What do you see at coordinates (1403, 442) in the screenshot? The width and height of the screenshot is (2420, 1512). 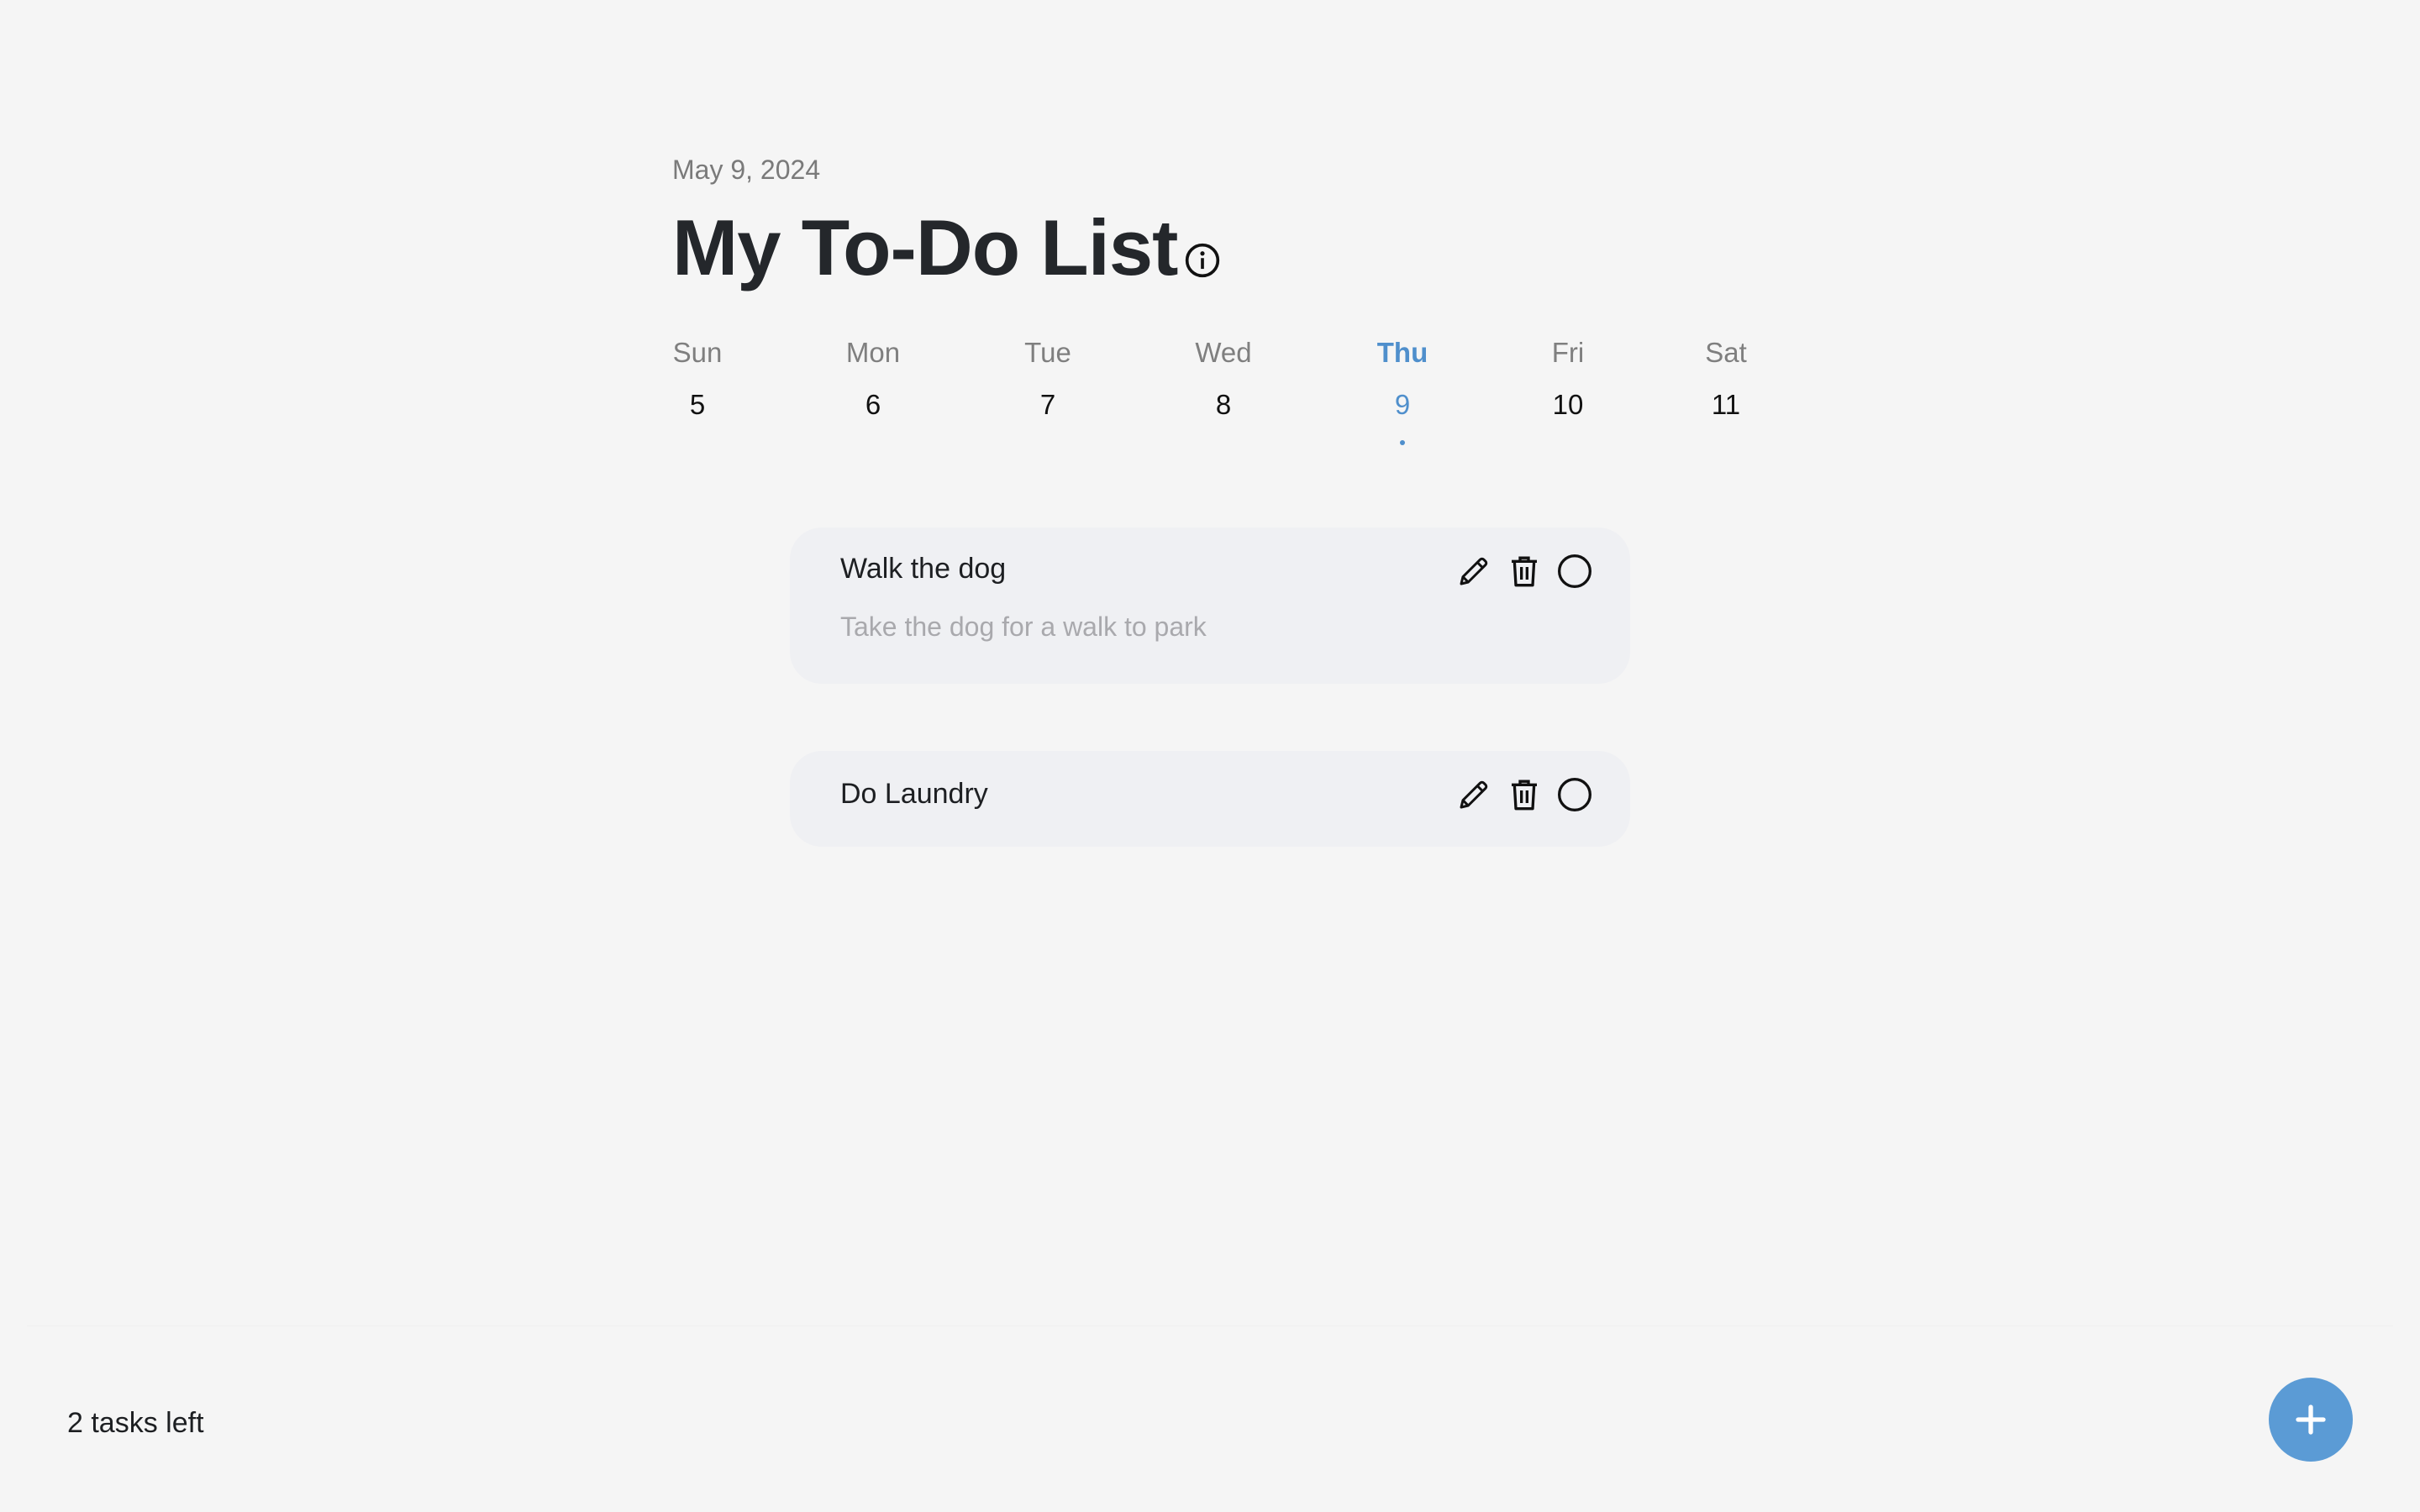 I see `selected-day-dot` at bounding box center [1403, 442].